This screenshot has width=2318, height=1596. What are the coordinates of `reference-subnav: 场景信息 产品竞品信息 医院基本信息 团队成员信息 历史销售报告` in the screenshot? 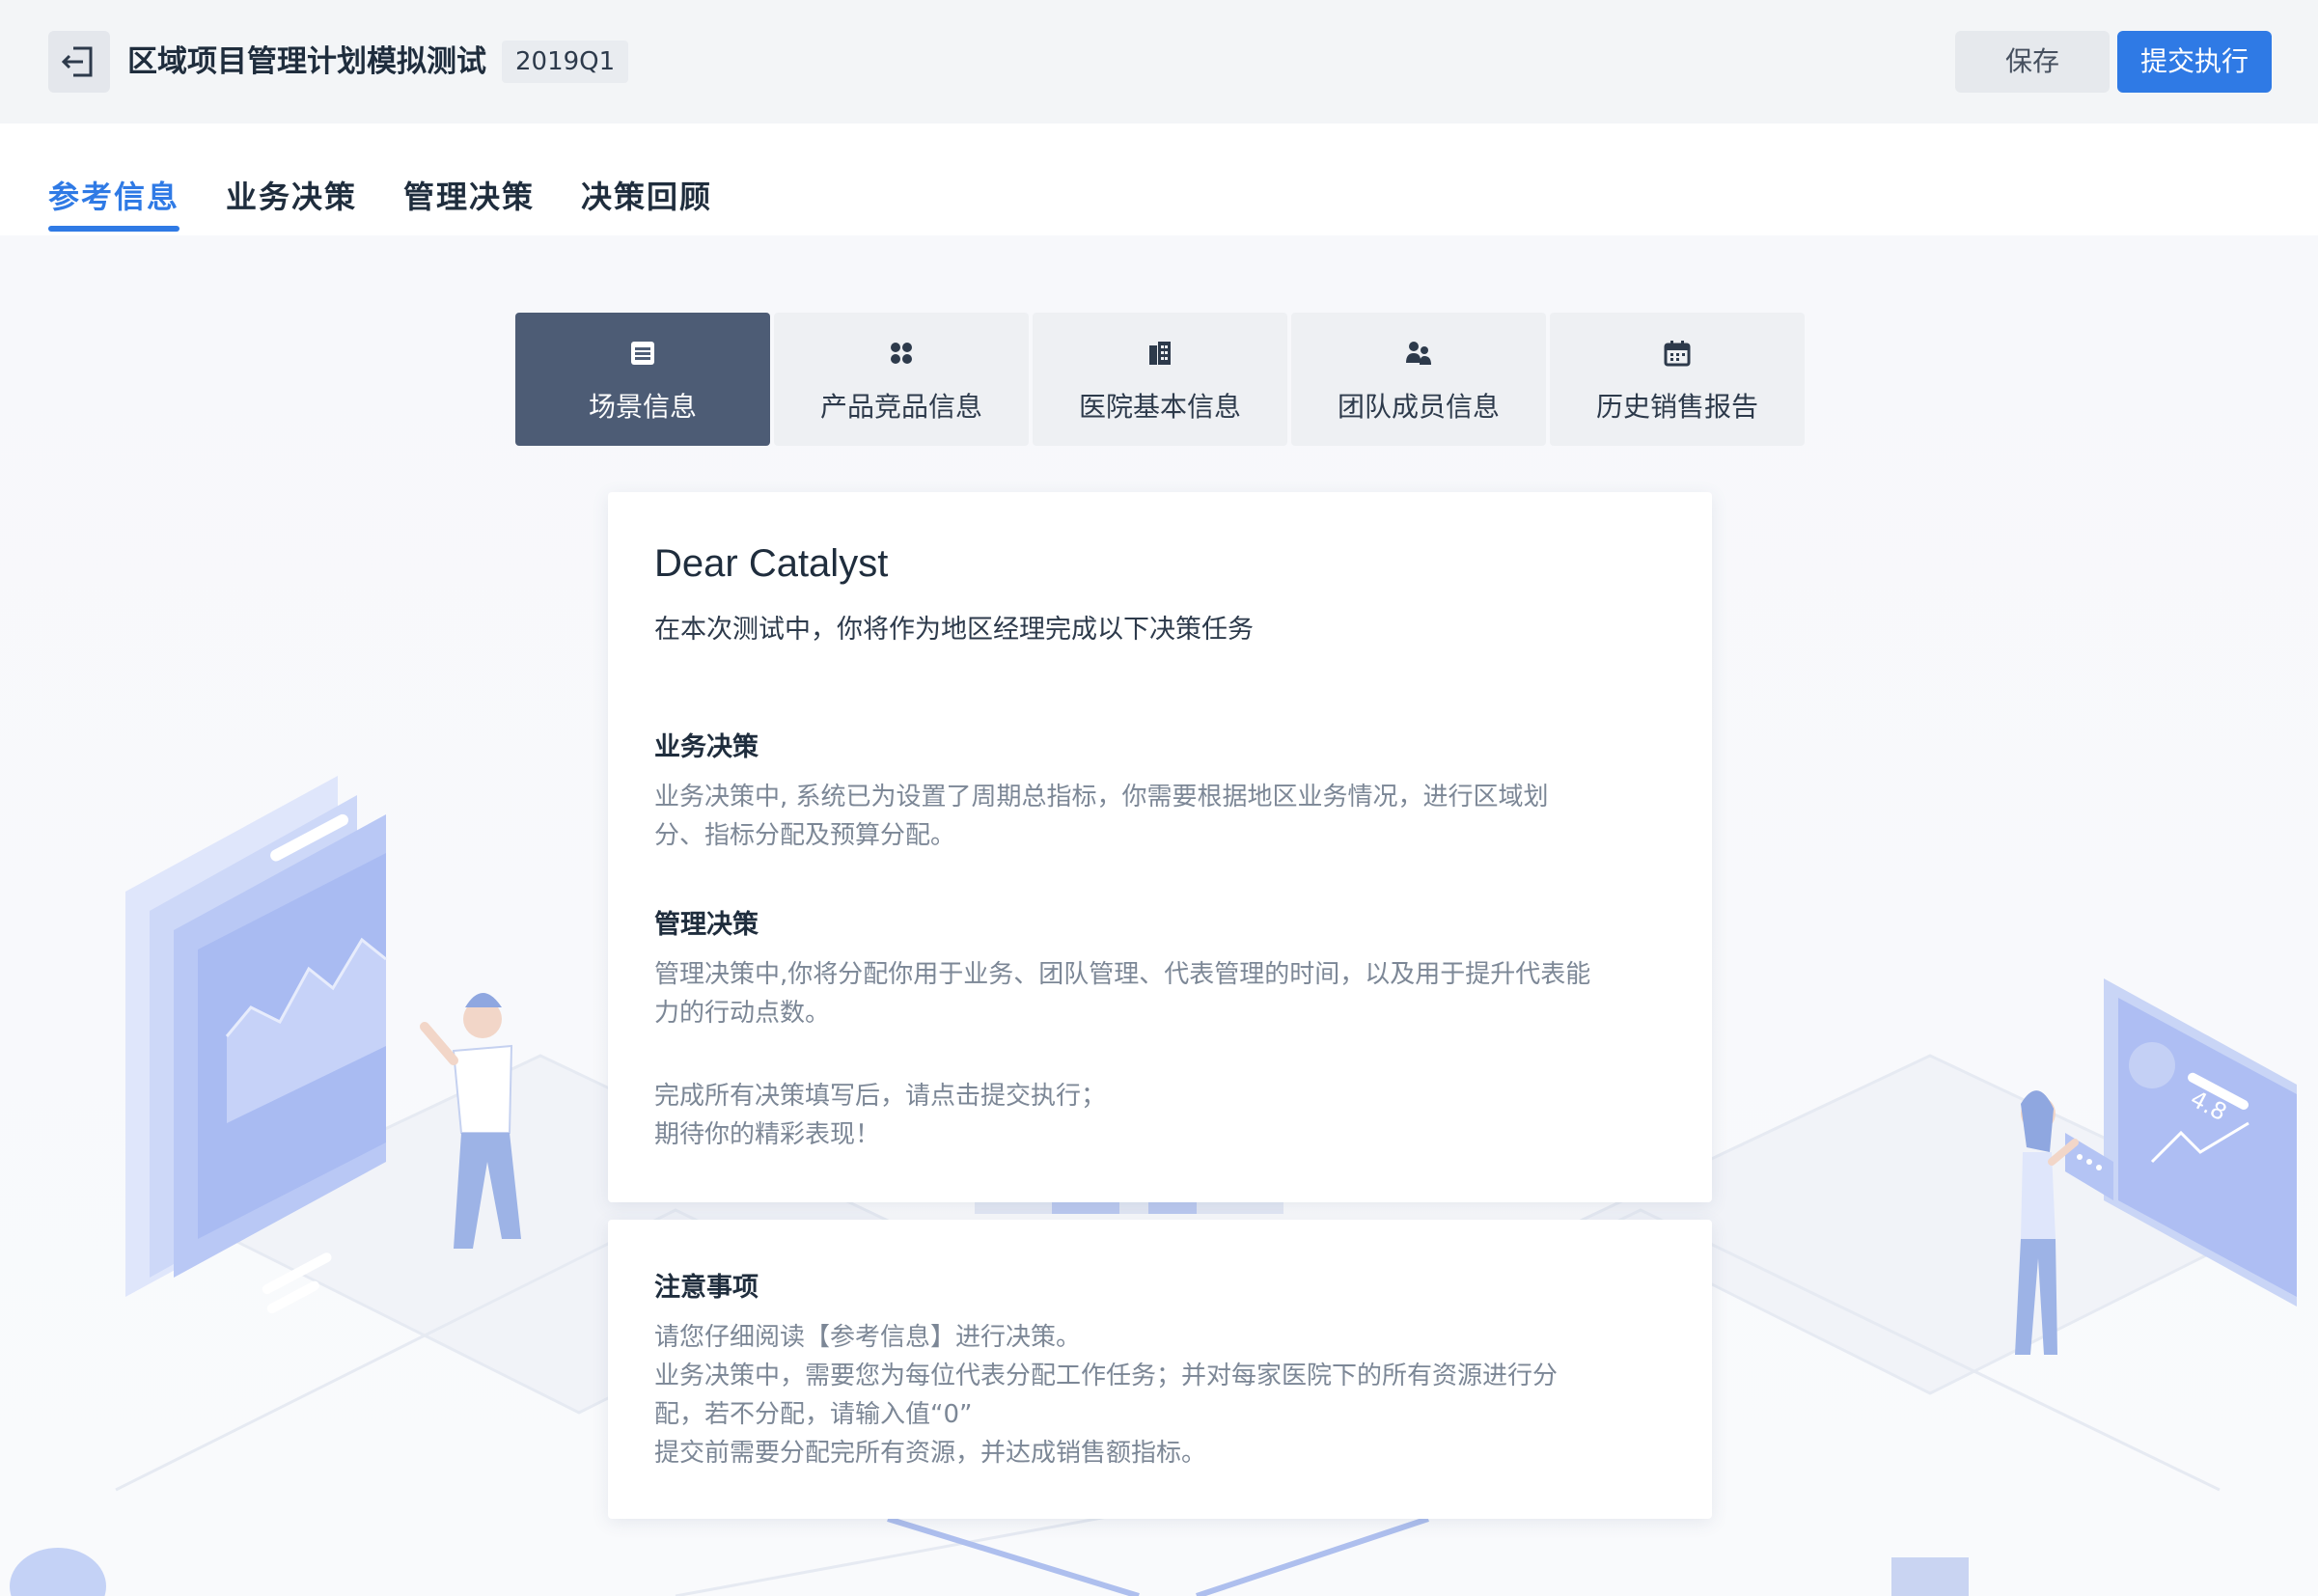 It's located at (1160, 380).